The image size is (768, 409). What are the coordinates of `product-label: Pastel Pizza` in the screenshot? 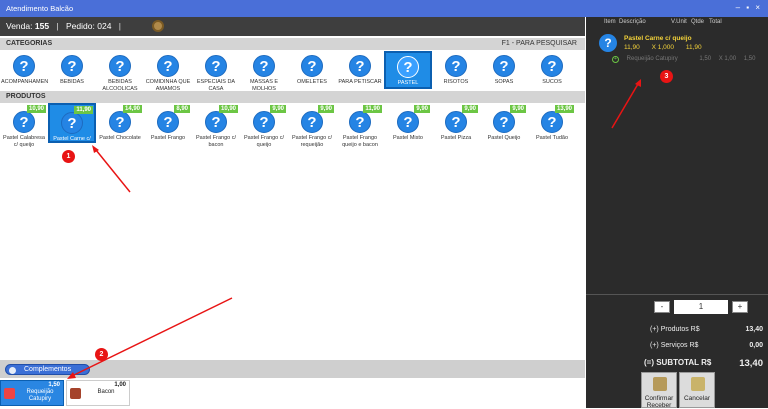 It's located at (456, 138).